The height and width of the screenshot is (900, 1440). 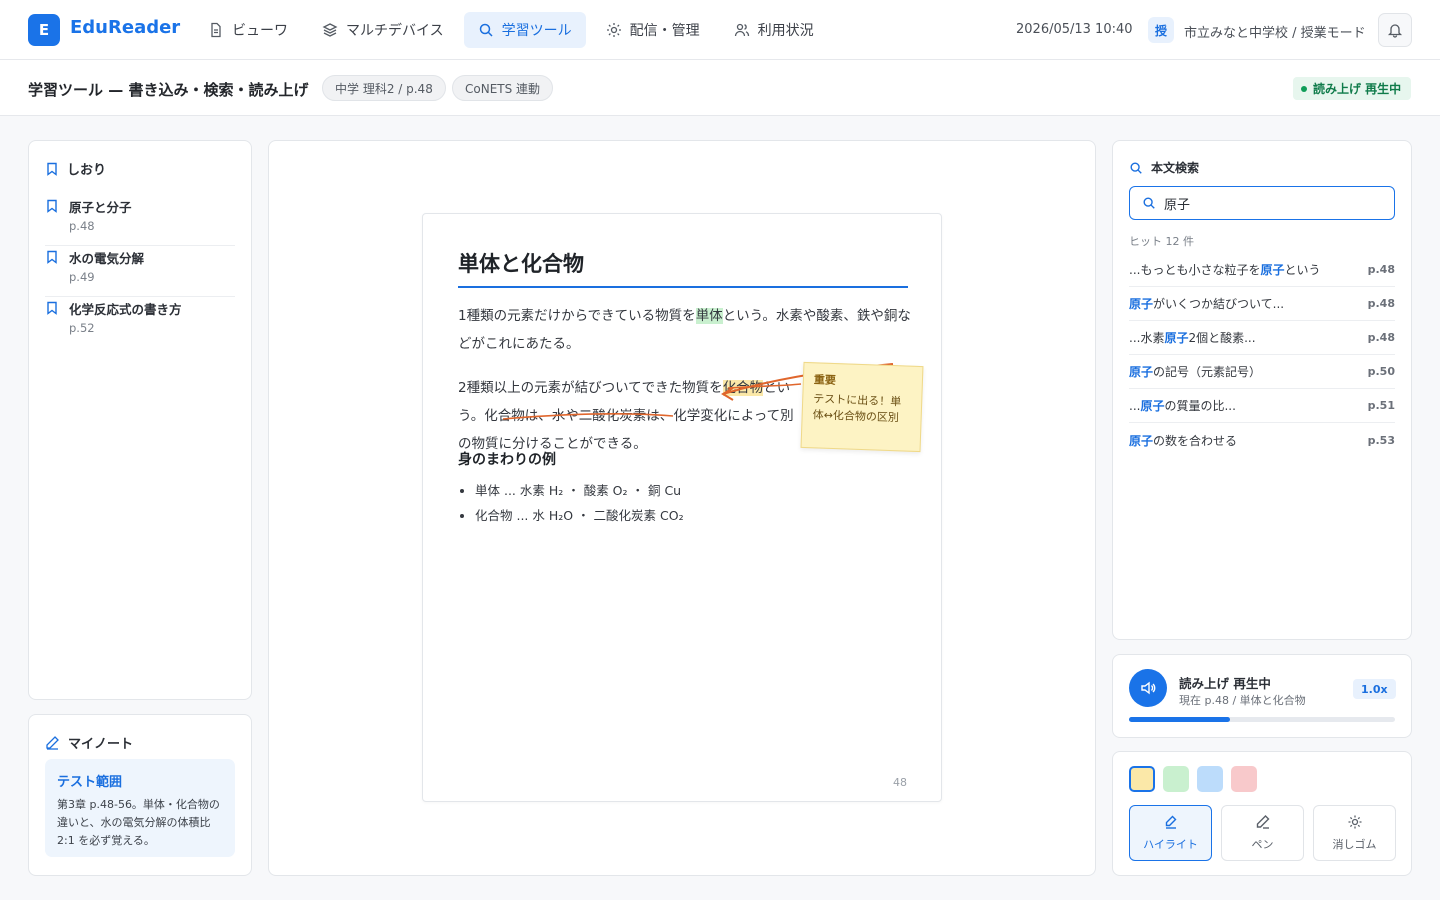 I want to click on reader-progress-bar, so click(x=1262, y=719).